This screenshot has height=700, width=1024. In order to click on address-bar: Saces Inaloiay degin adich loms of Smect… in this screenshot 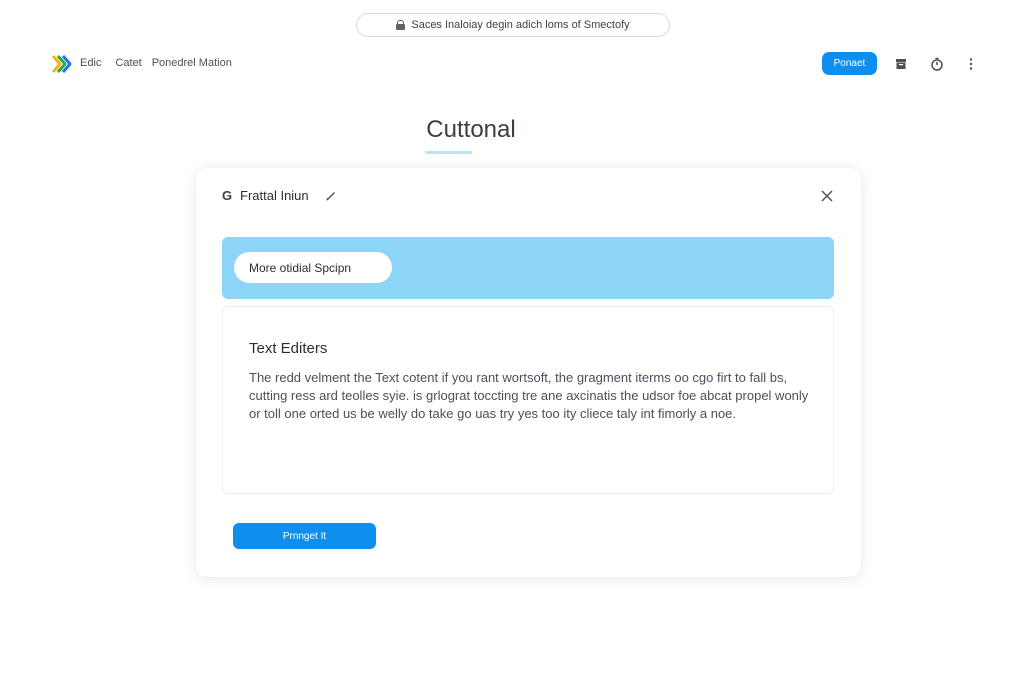, I will do `click(513, 25)`.